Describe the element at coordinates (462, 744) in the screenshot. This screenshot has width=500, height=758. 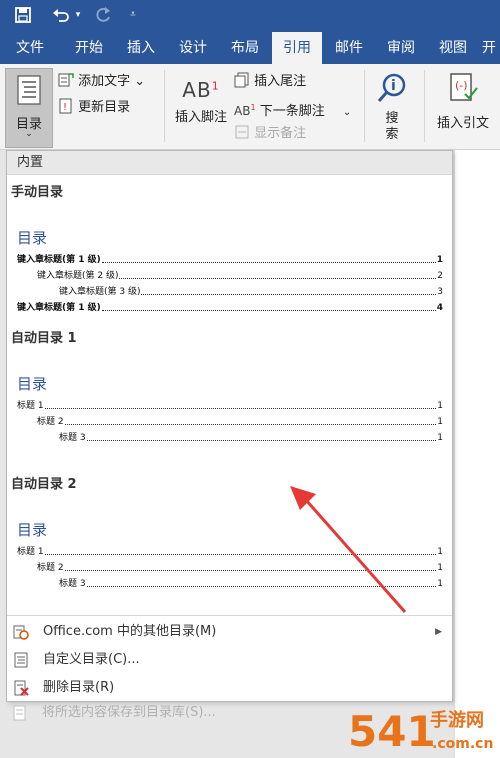
I see `watermark-domain-text: .com.cn` at that location.